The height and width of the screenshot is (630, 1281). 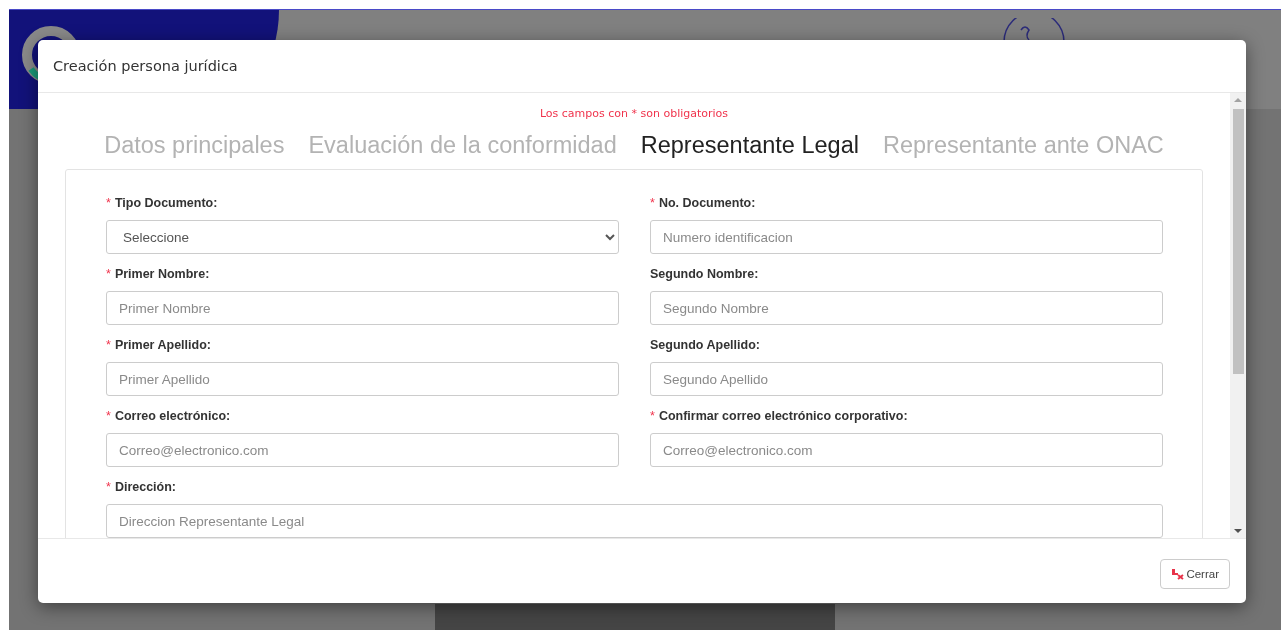 I want to click on input-field: Segundo Apellido, so click(x=906, y=379).